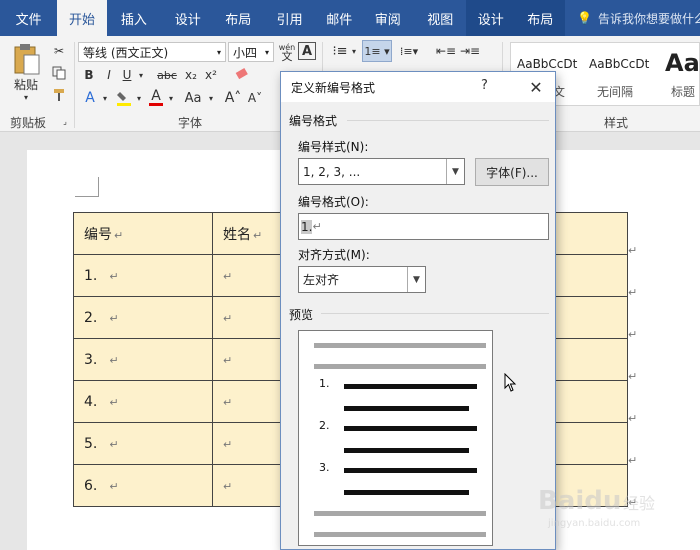 This screenshot has height=550, width=700. Describe the element at coordinates (418, 87) in the screenshot. I see `dialog-titlebar: 定义新编号格式` at that location.